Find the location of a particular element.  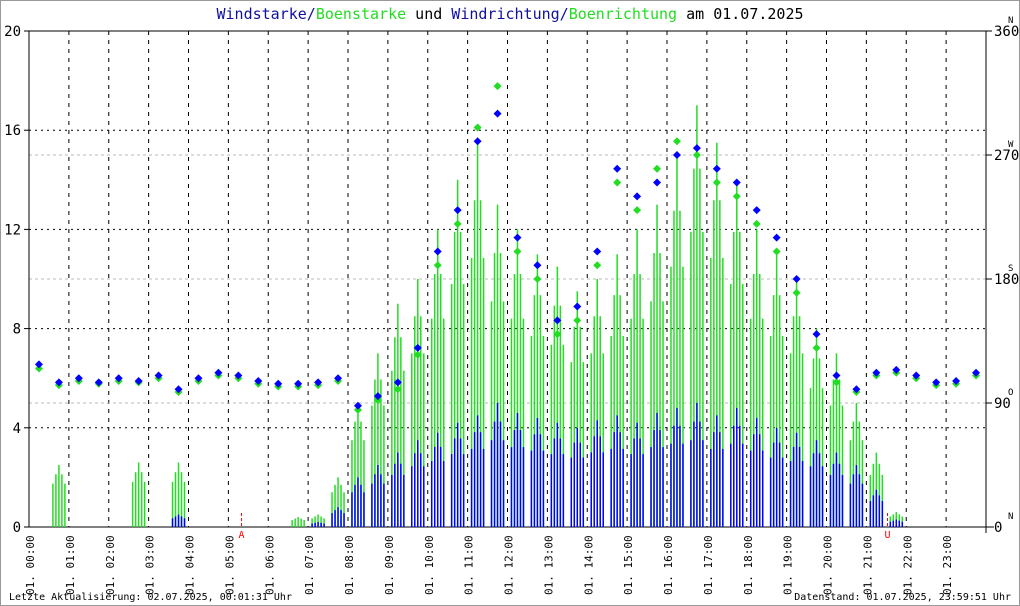

x-tick-label: 01. 16:00 is located at coordinates (668, 565).